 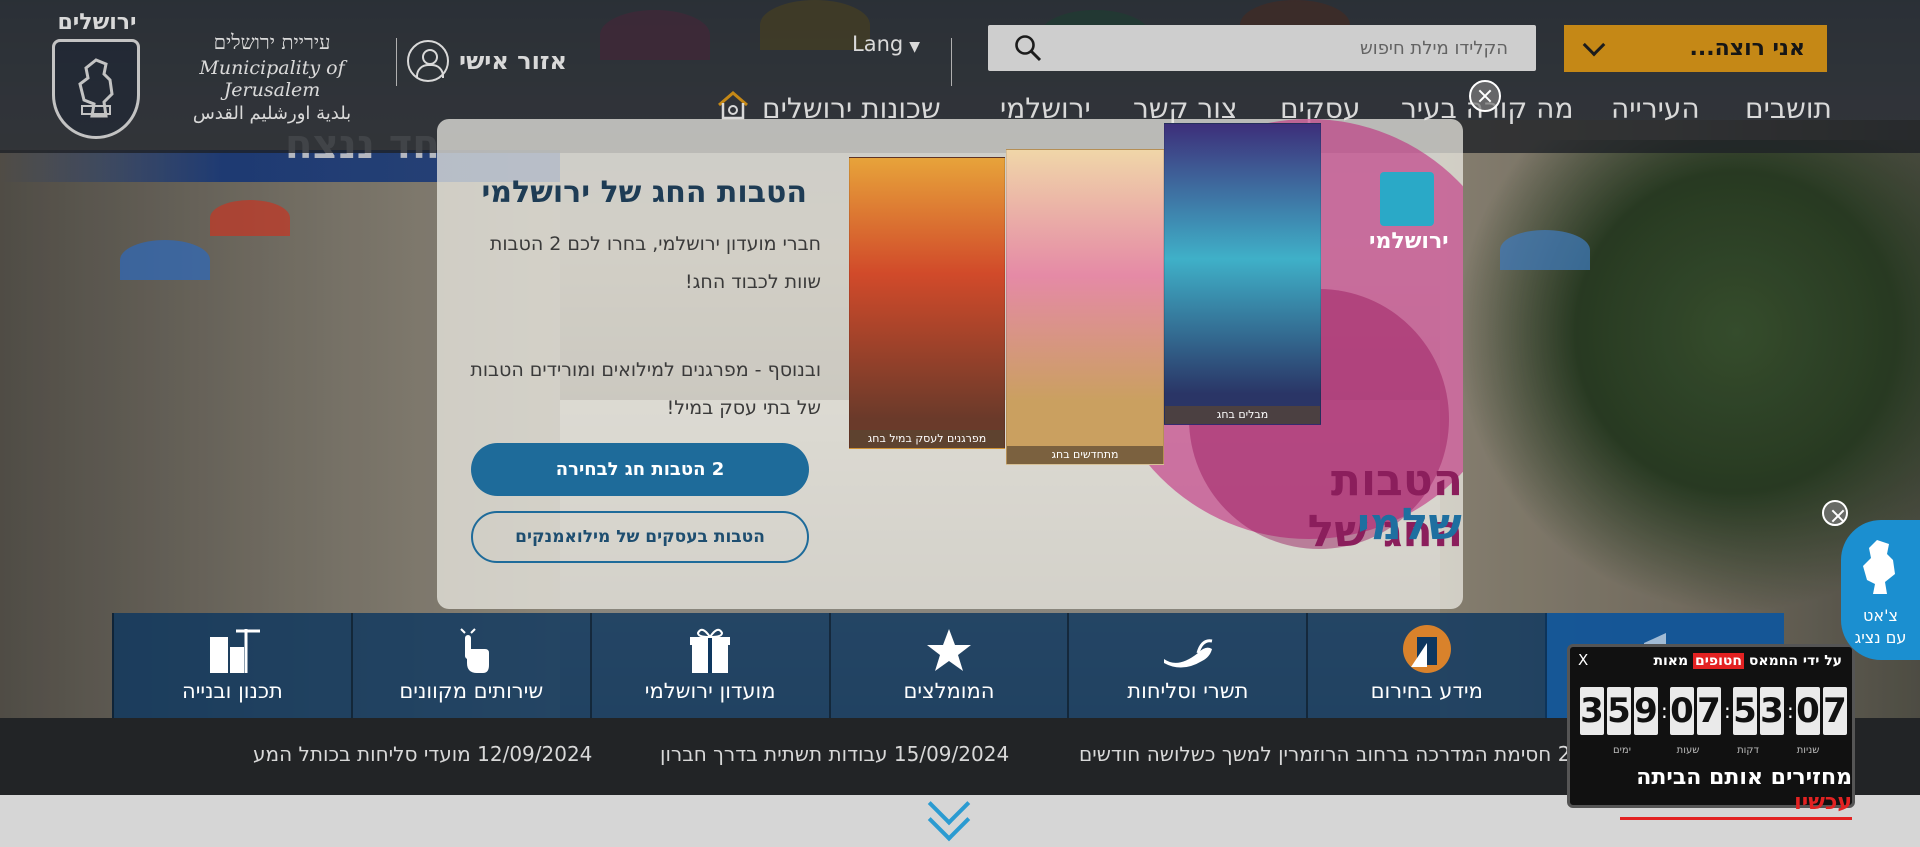 I want to click on poster-renewal: מתחדשים בחג, so click(x=1085, y=307).